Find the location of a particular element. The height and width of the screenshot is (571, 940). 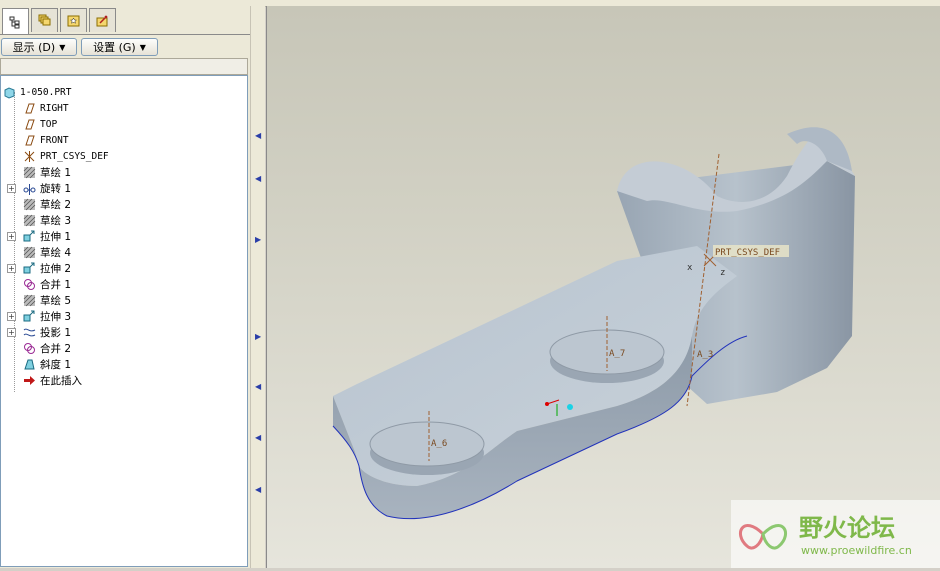

watermark-url: www.proewildfire.cn is located at coordinates (856, 550).